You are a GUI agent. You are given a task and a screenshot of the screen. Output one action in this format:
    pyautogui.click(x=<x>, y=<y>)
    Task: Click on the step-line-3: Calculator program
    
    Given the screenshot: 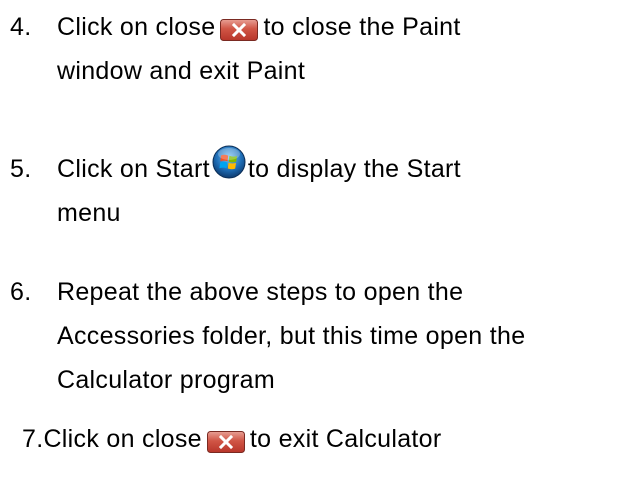 What is the action you would take?
    pyautogui.click(x=166, y=380)
    